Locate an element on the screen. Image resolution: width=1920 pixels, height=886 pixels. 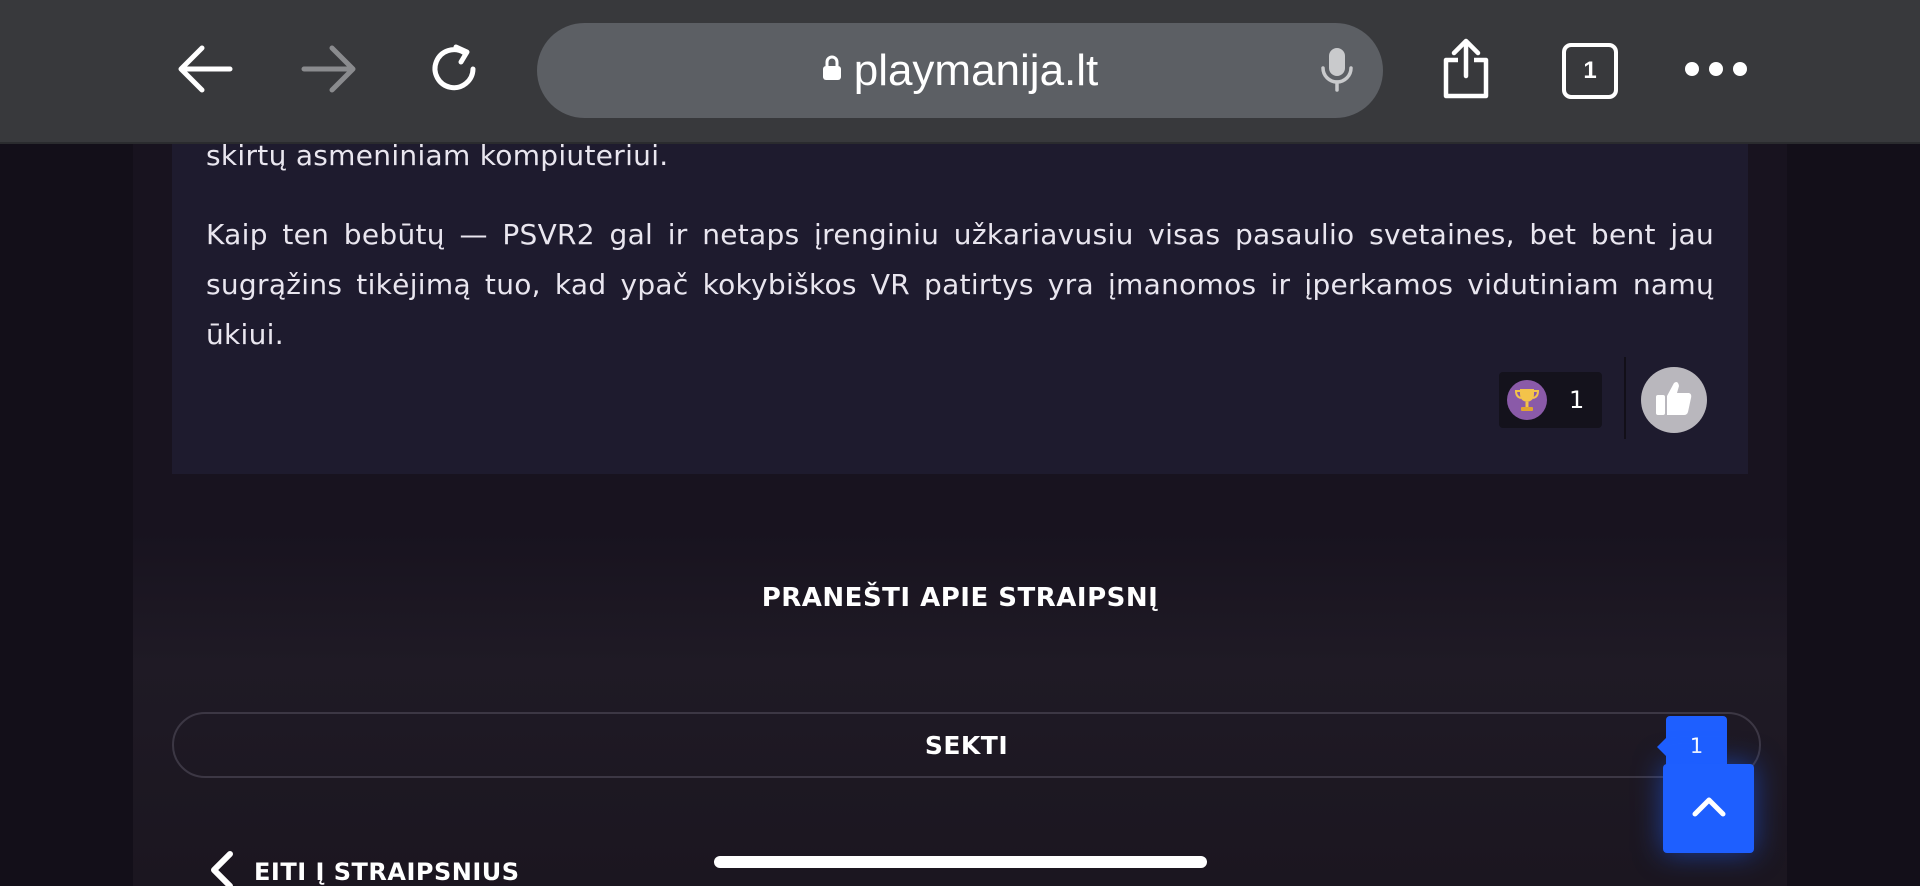
share-button is located at coordinates (1466, 71).